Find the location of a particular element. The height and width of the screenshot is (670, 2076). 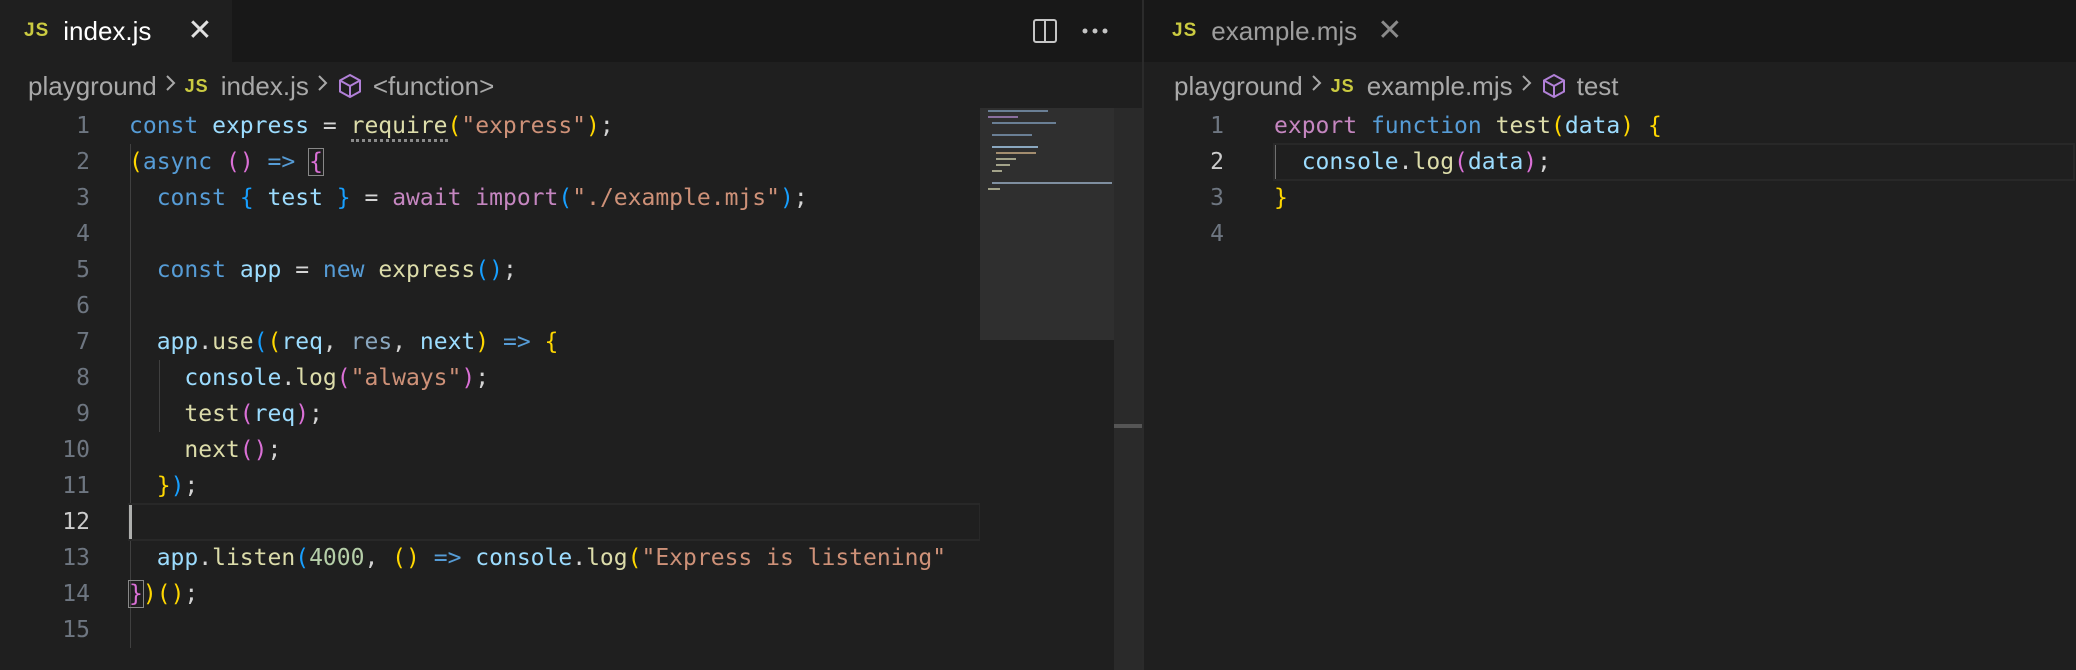

breadcrumb-file: example.mjs is located at coordinates (1440, 86).